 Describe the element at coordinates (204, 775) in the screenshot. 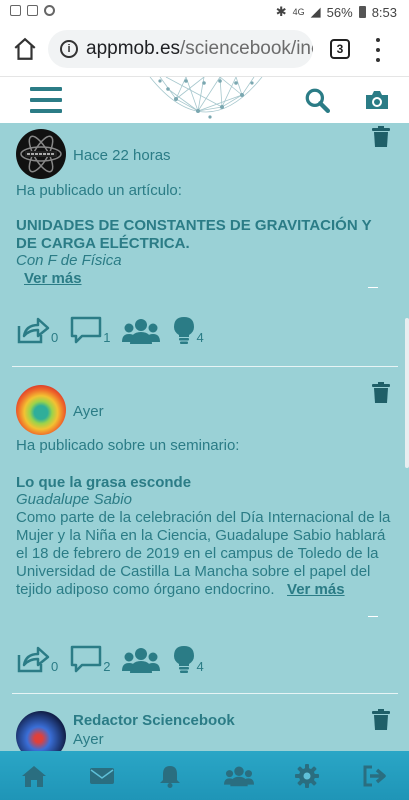

I see `bottom-navigation` at that location.